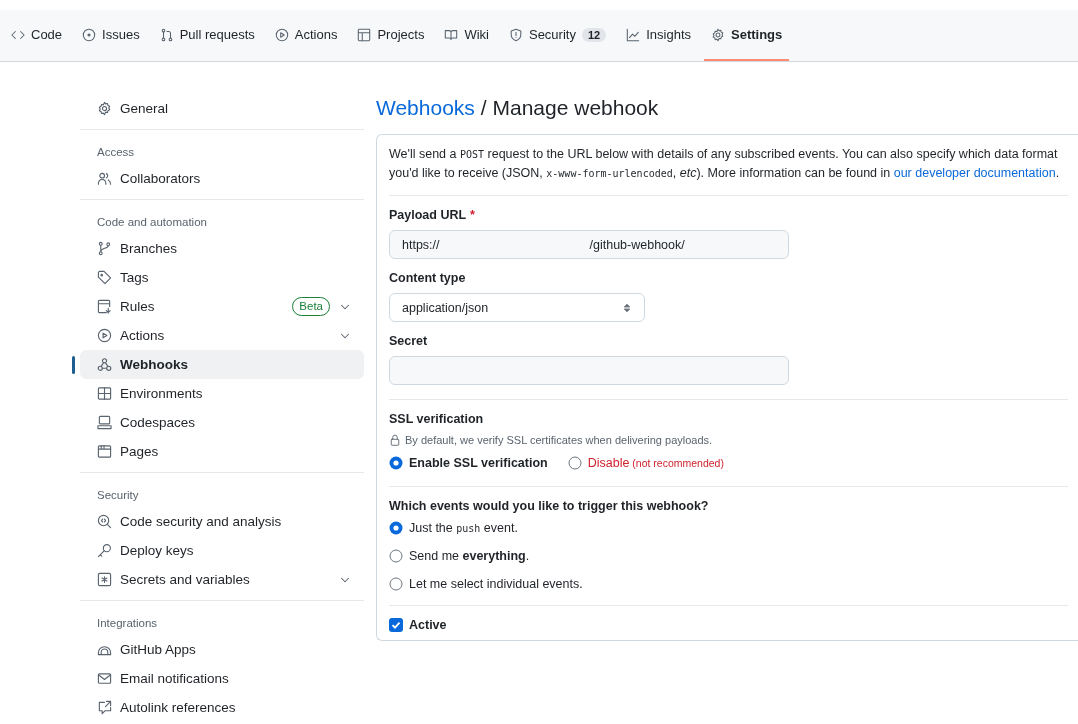 Image resolution: width=1078 pixels, height=724 pixels. Describe the element at coordinates (557, 35) in the screenshot. I see `repo-tab: Security 12` at that location.